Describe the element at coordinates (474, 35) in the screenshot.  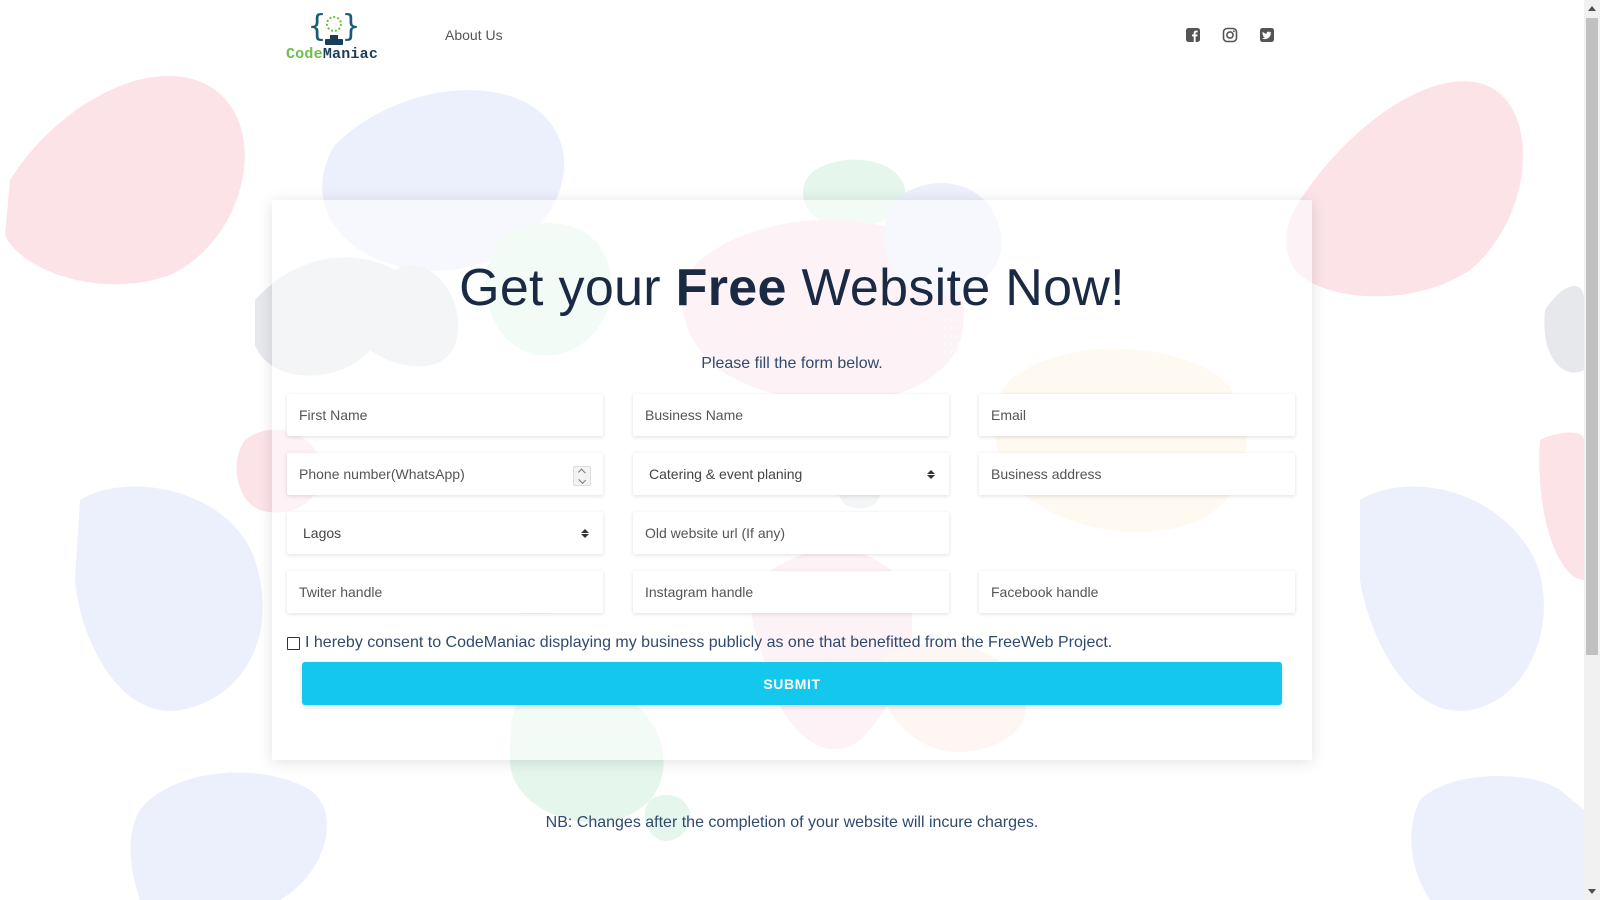
I see `nav-about-us-link: About Us` at that location.